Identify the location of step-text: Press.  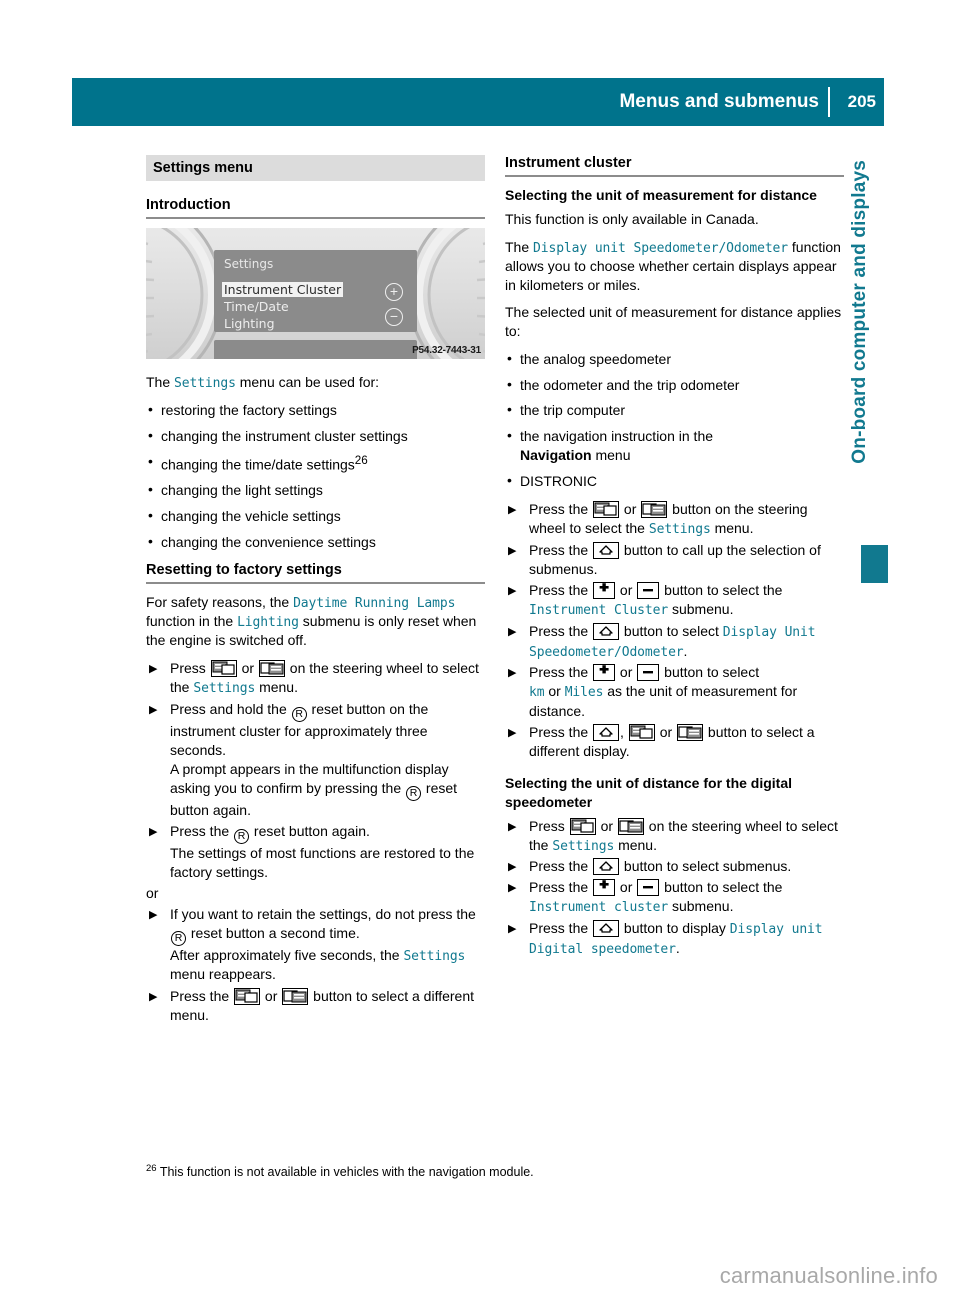
(190, 668).